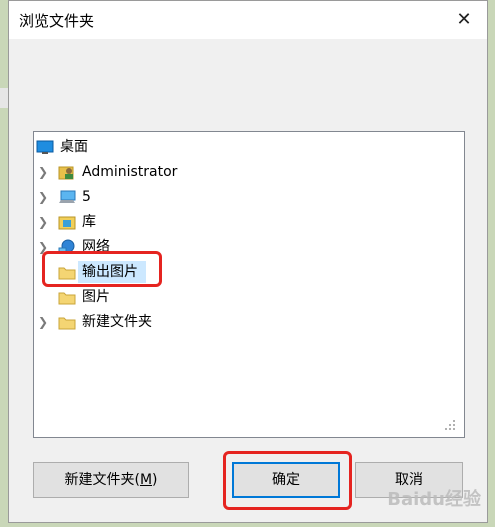 This screenshot has height=527, width=495. Describe the element at coordinates (246, 147) in the screenshot. I see `tree-item-desktop: 桌面` at that location.